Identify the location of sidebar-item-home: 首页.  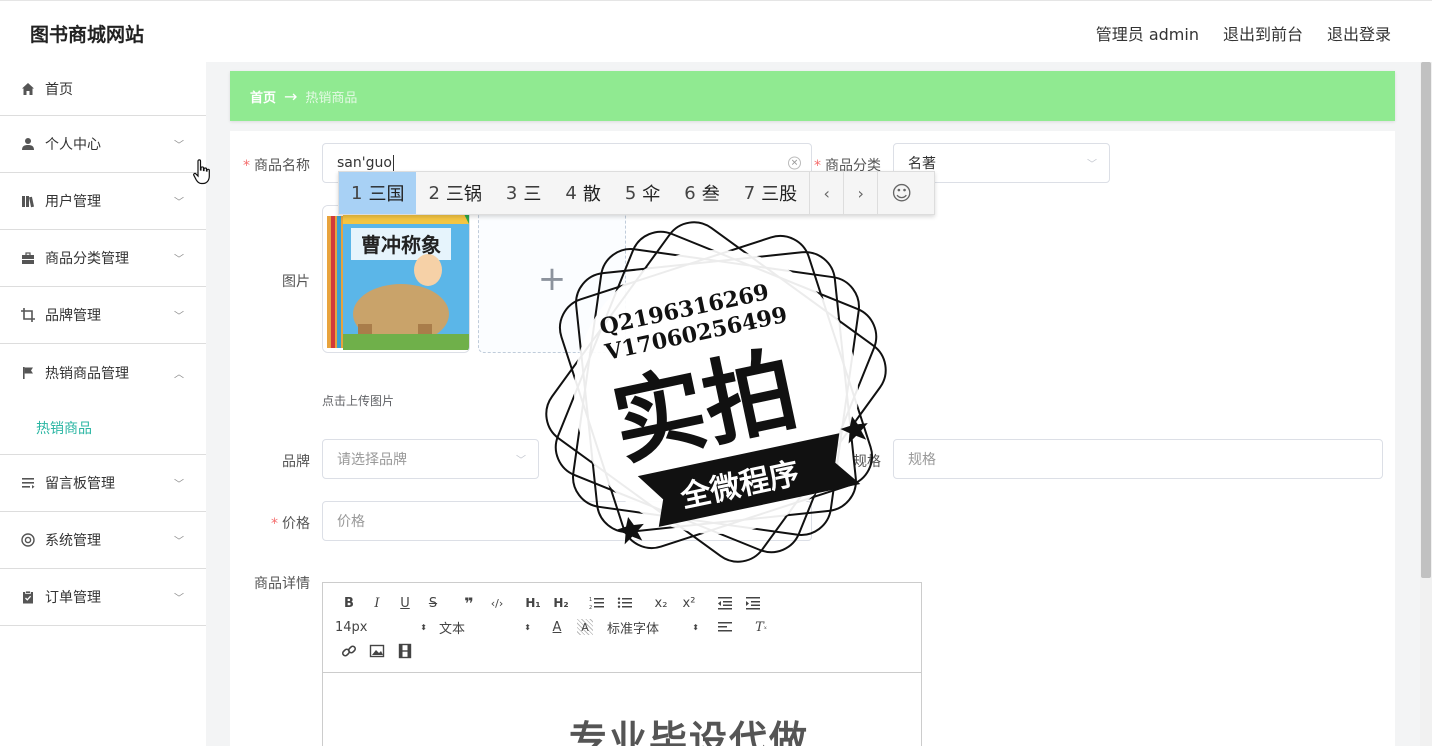
(103, 89).